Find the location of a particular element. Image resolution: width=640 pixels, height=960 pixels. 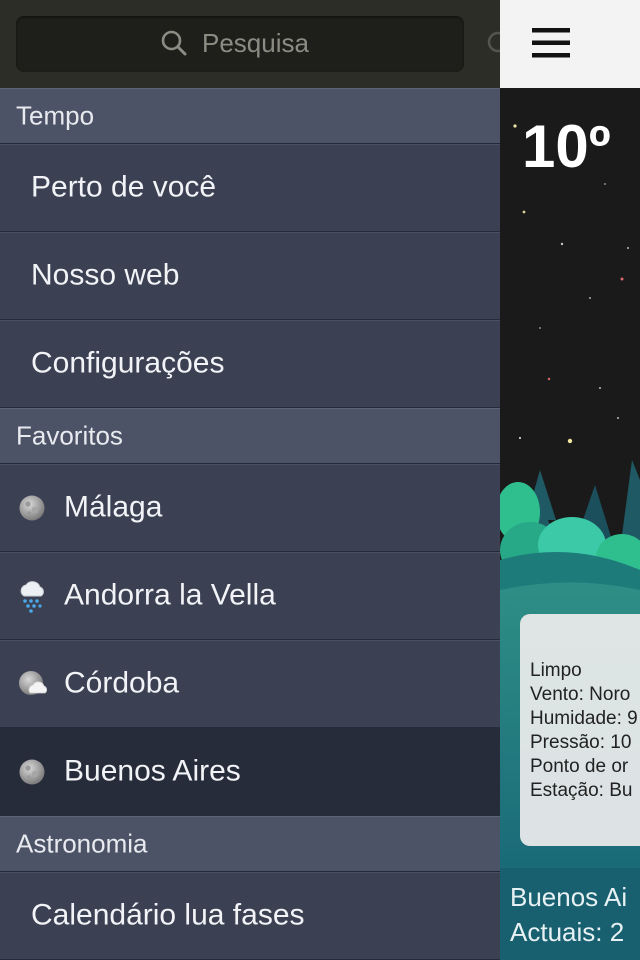

favorite-item-buenos-aires: Buenos Aires is located at coordinates (250, 772).